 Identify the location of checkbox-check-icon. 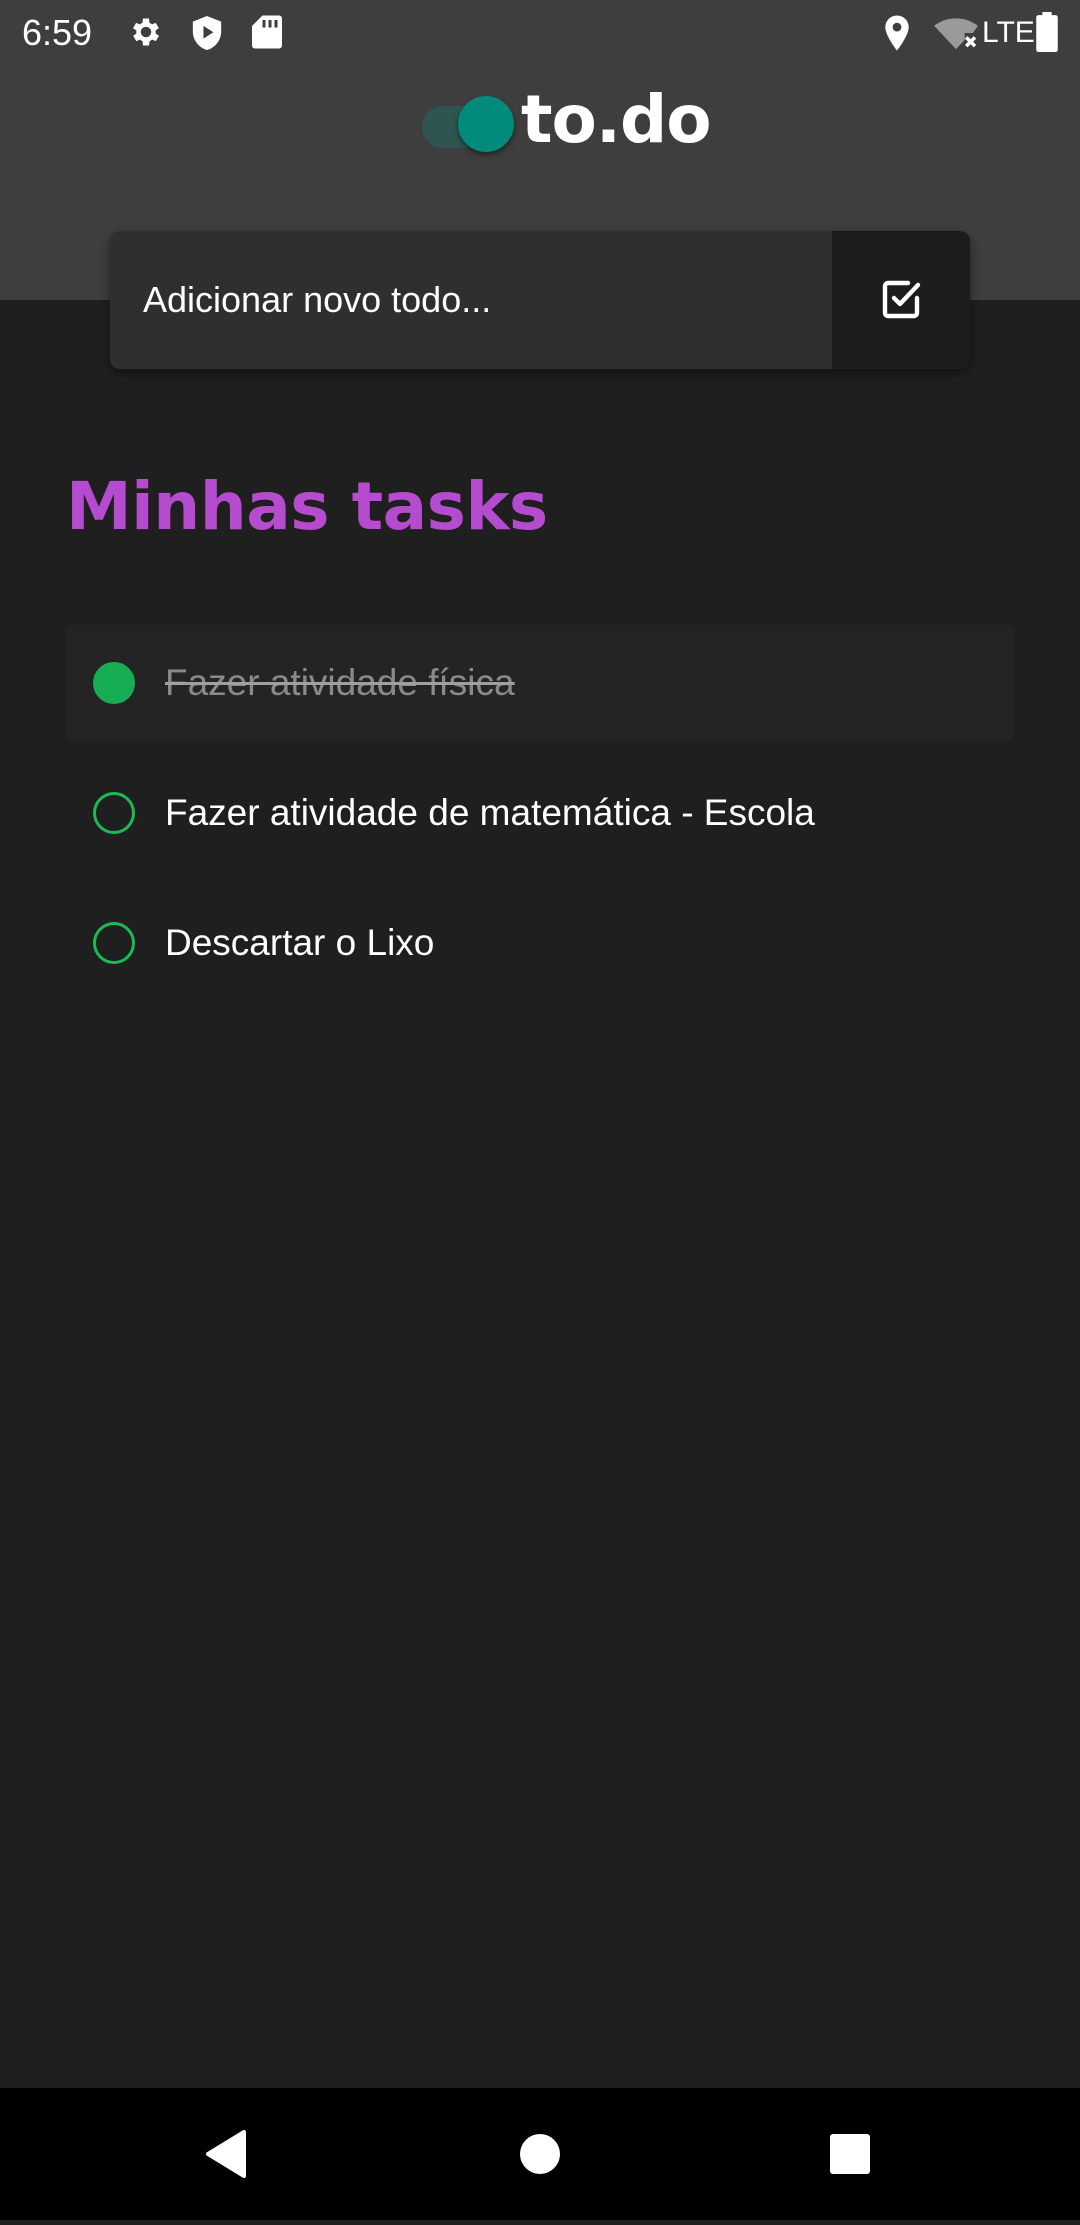
(901, 300).